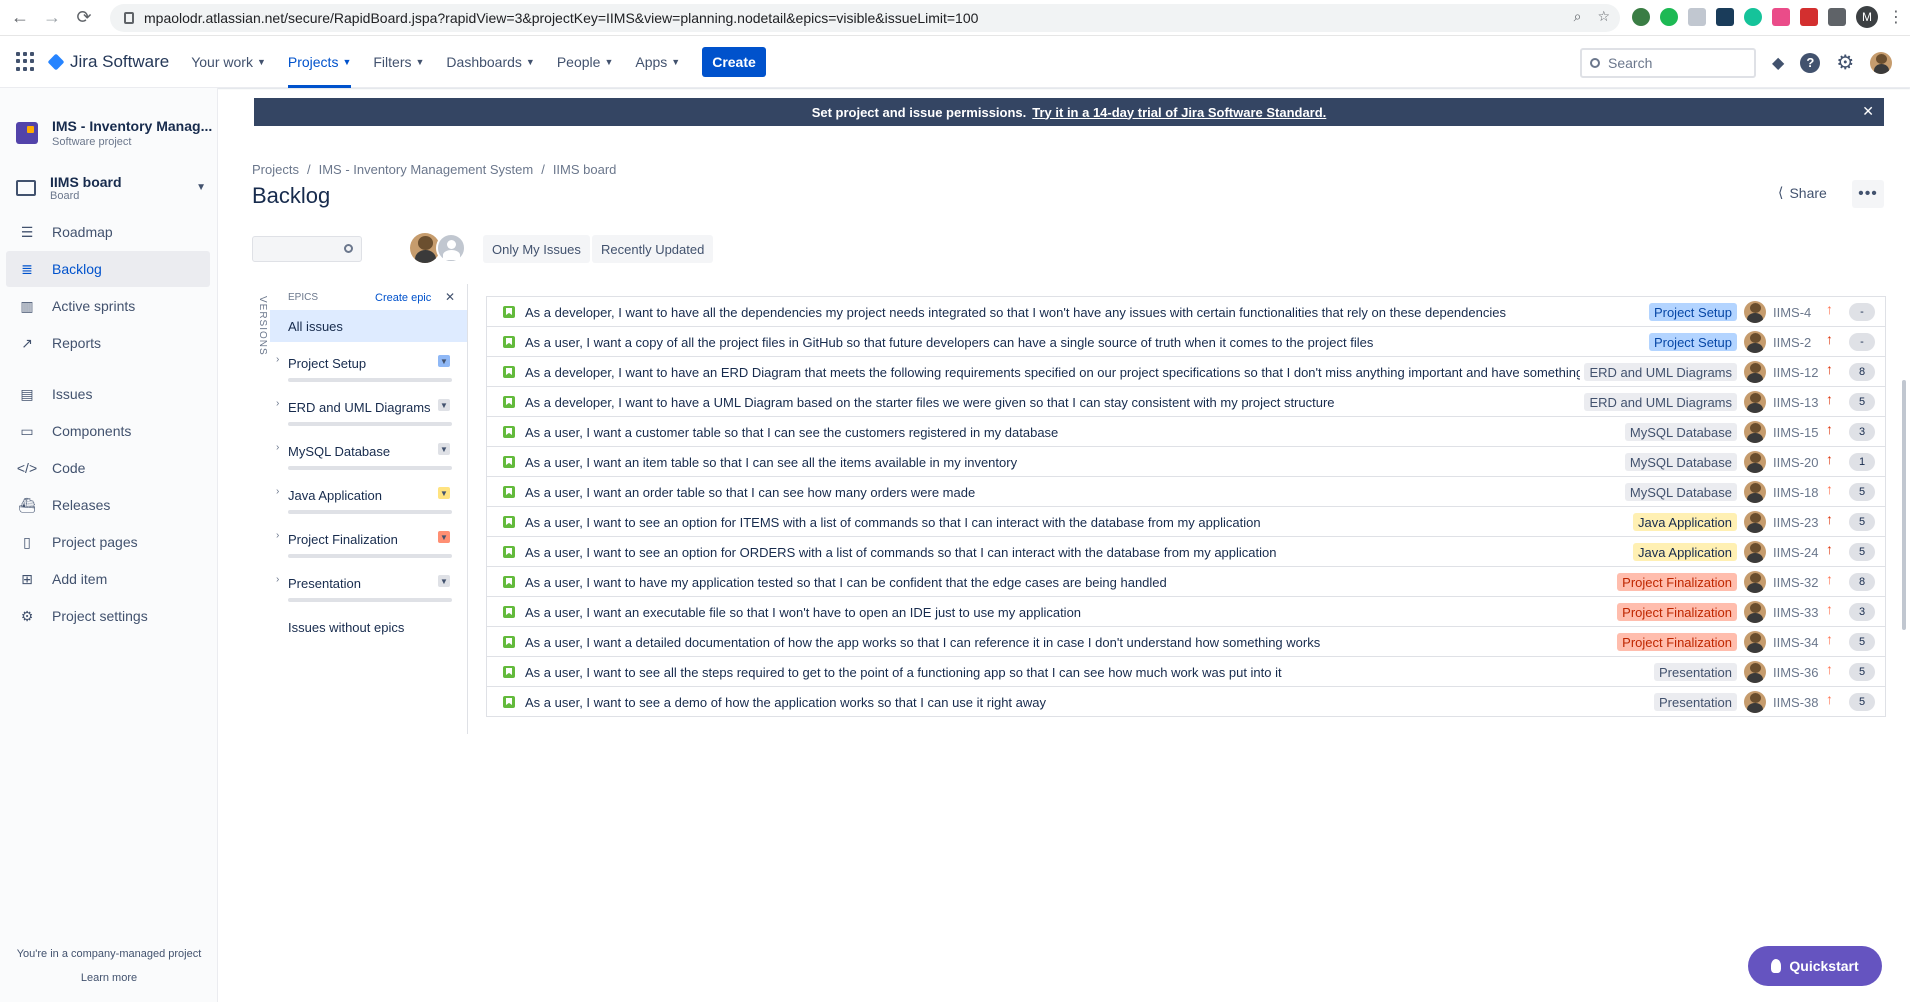  Describe the element at coordinates (426, 169) in the screenshot. I see `breadcrumb-project: IMS - Inventory Management System` at that location.